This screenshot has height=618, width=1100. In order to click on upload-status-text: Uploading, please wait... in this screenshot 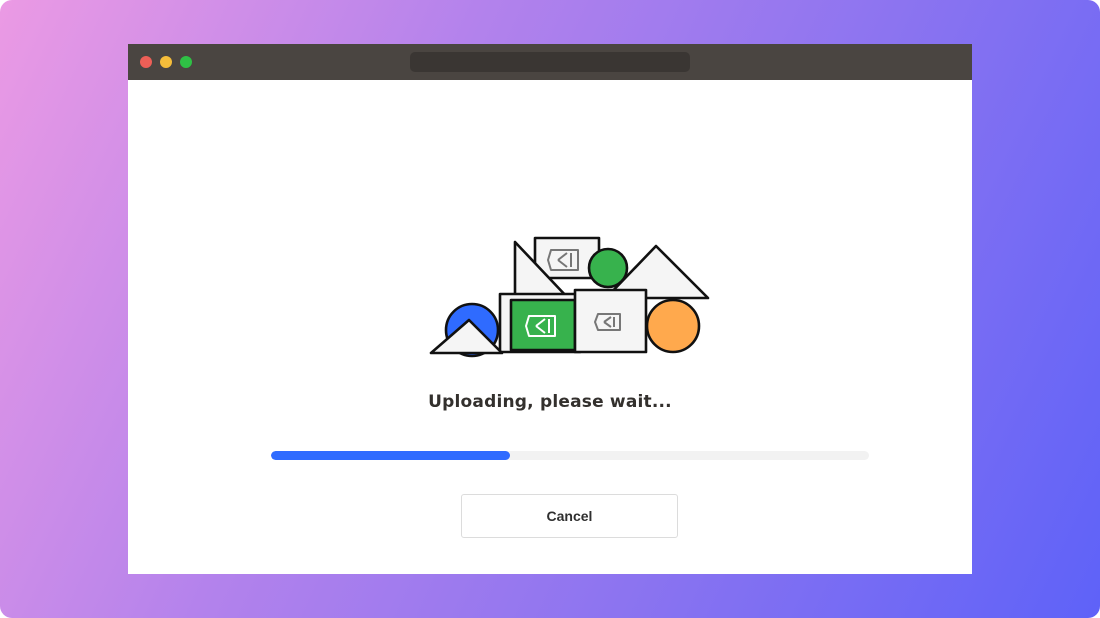, I will do `click(550, 402)`.